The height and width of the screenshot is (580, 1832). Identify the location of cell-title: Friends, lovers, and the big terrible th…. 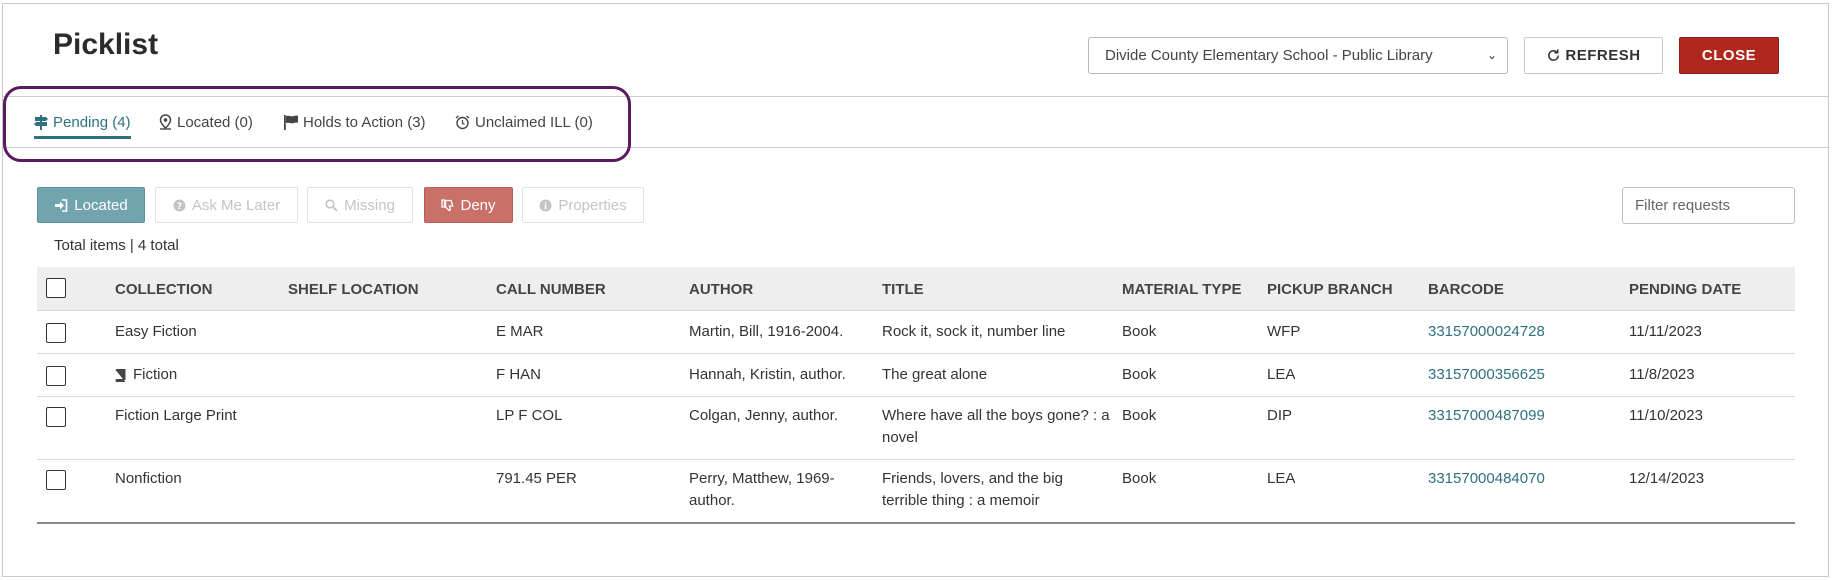
(972, 489).